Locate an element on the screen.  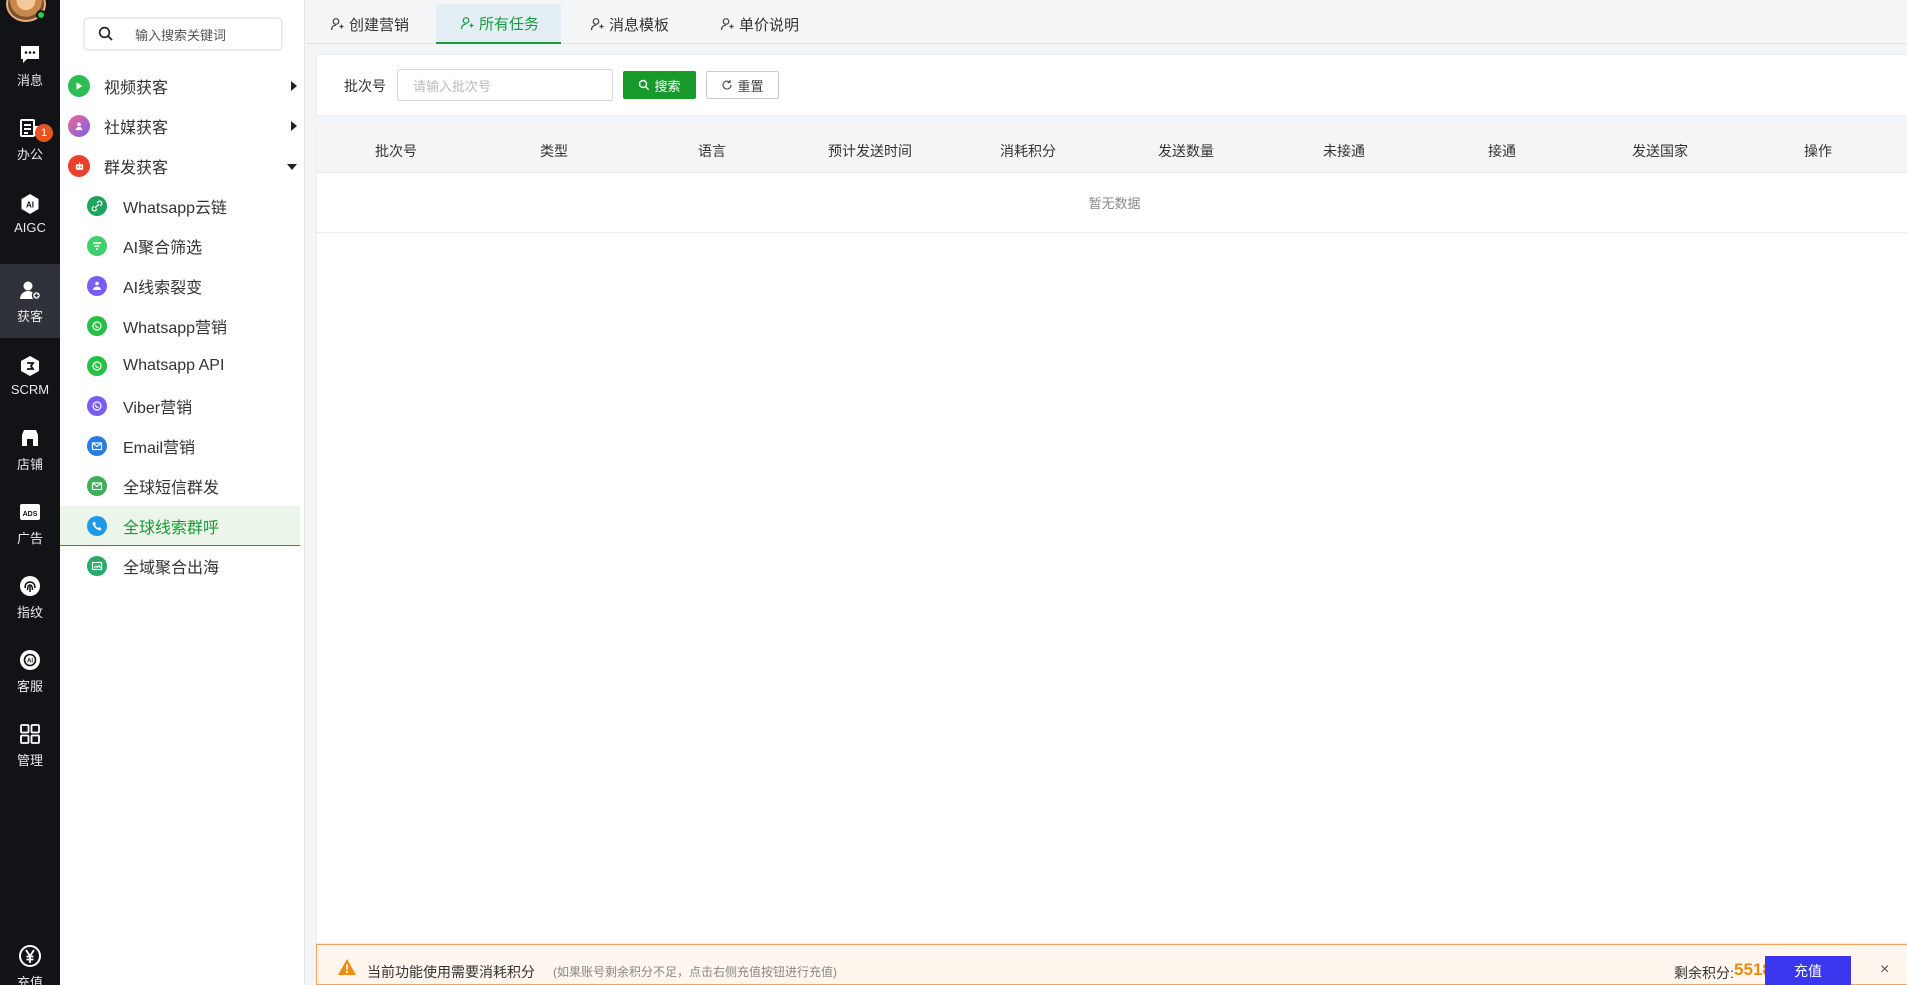
viber-icon is located at coordinates (97, 406).